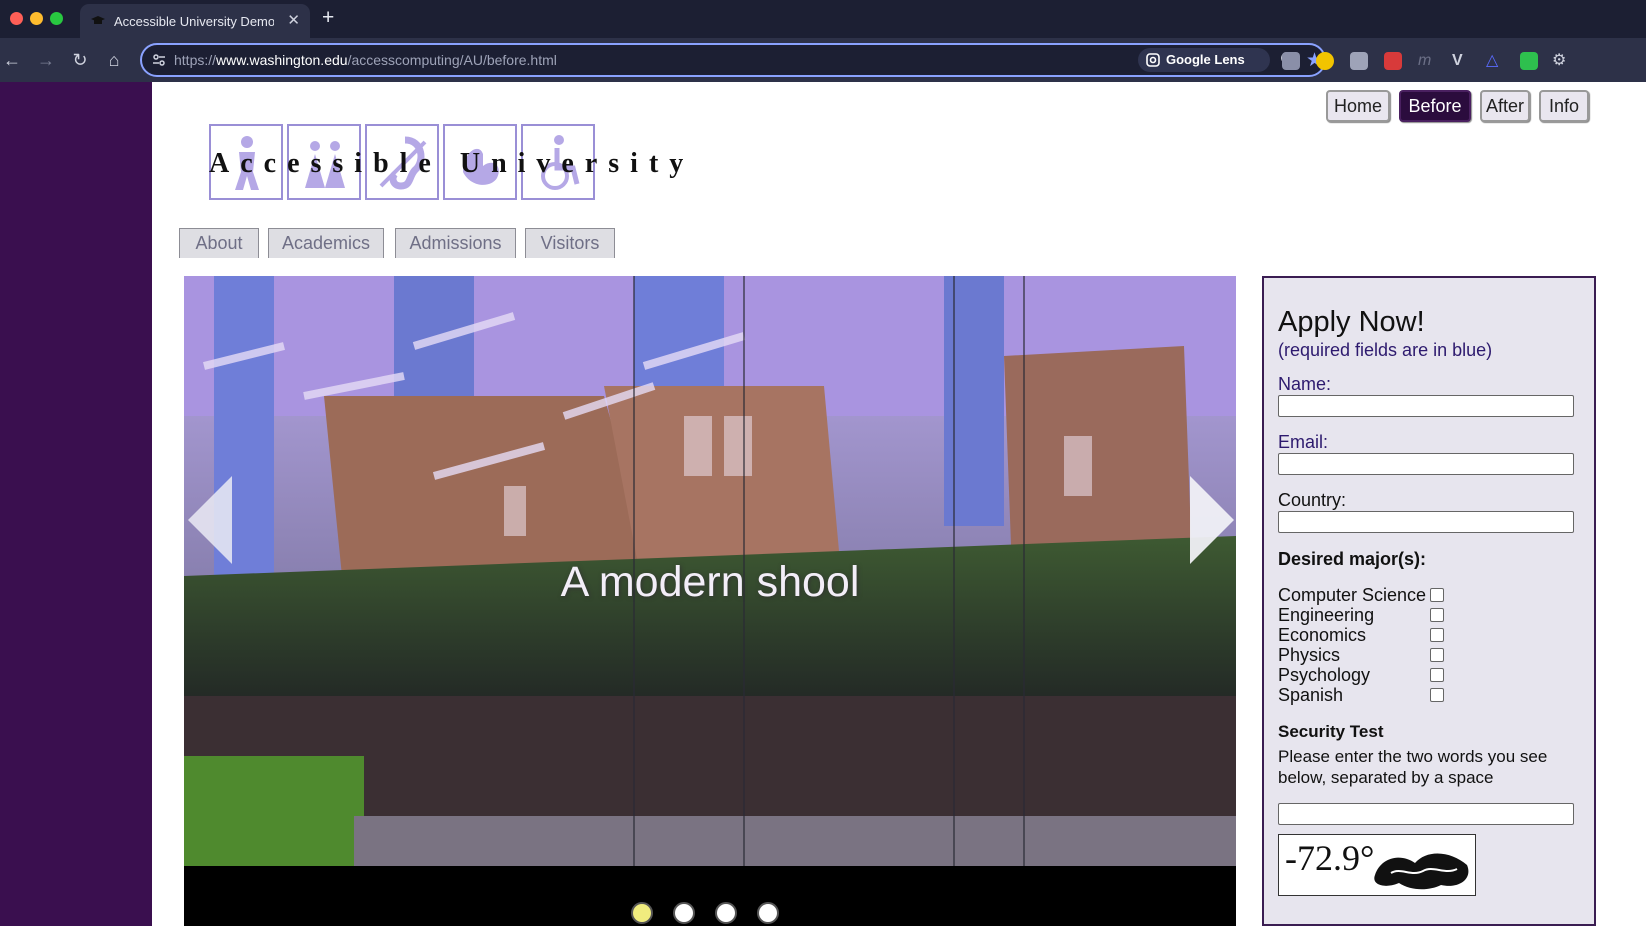 The width and height of the screenshot is (1646, 926). Describe the element at coordinates (1212, 520) in the screenshot. I see `carousel-next-arrow-icon` at that location.